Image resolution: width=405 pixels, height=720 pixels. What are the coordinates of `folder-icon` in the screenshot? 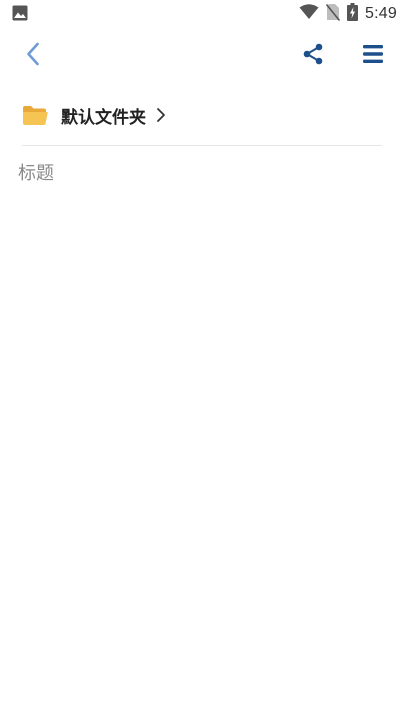 It's located at (35, 115).